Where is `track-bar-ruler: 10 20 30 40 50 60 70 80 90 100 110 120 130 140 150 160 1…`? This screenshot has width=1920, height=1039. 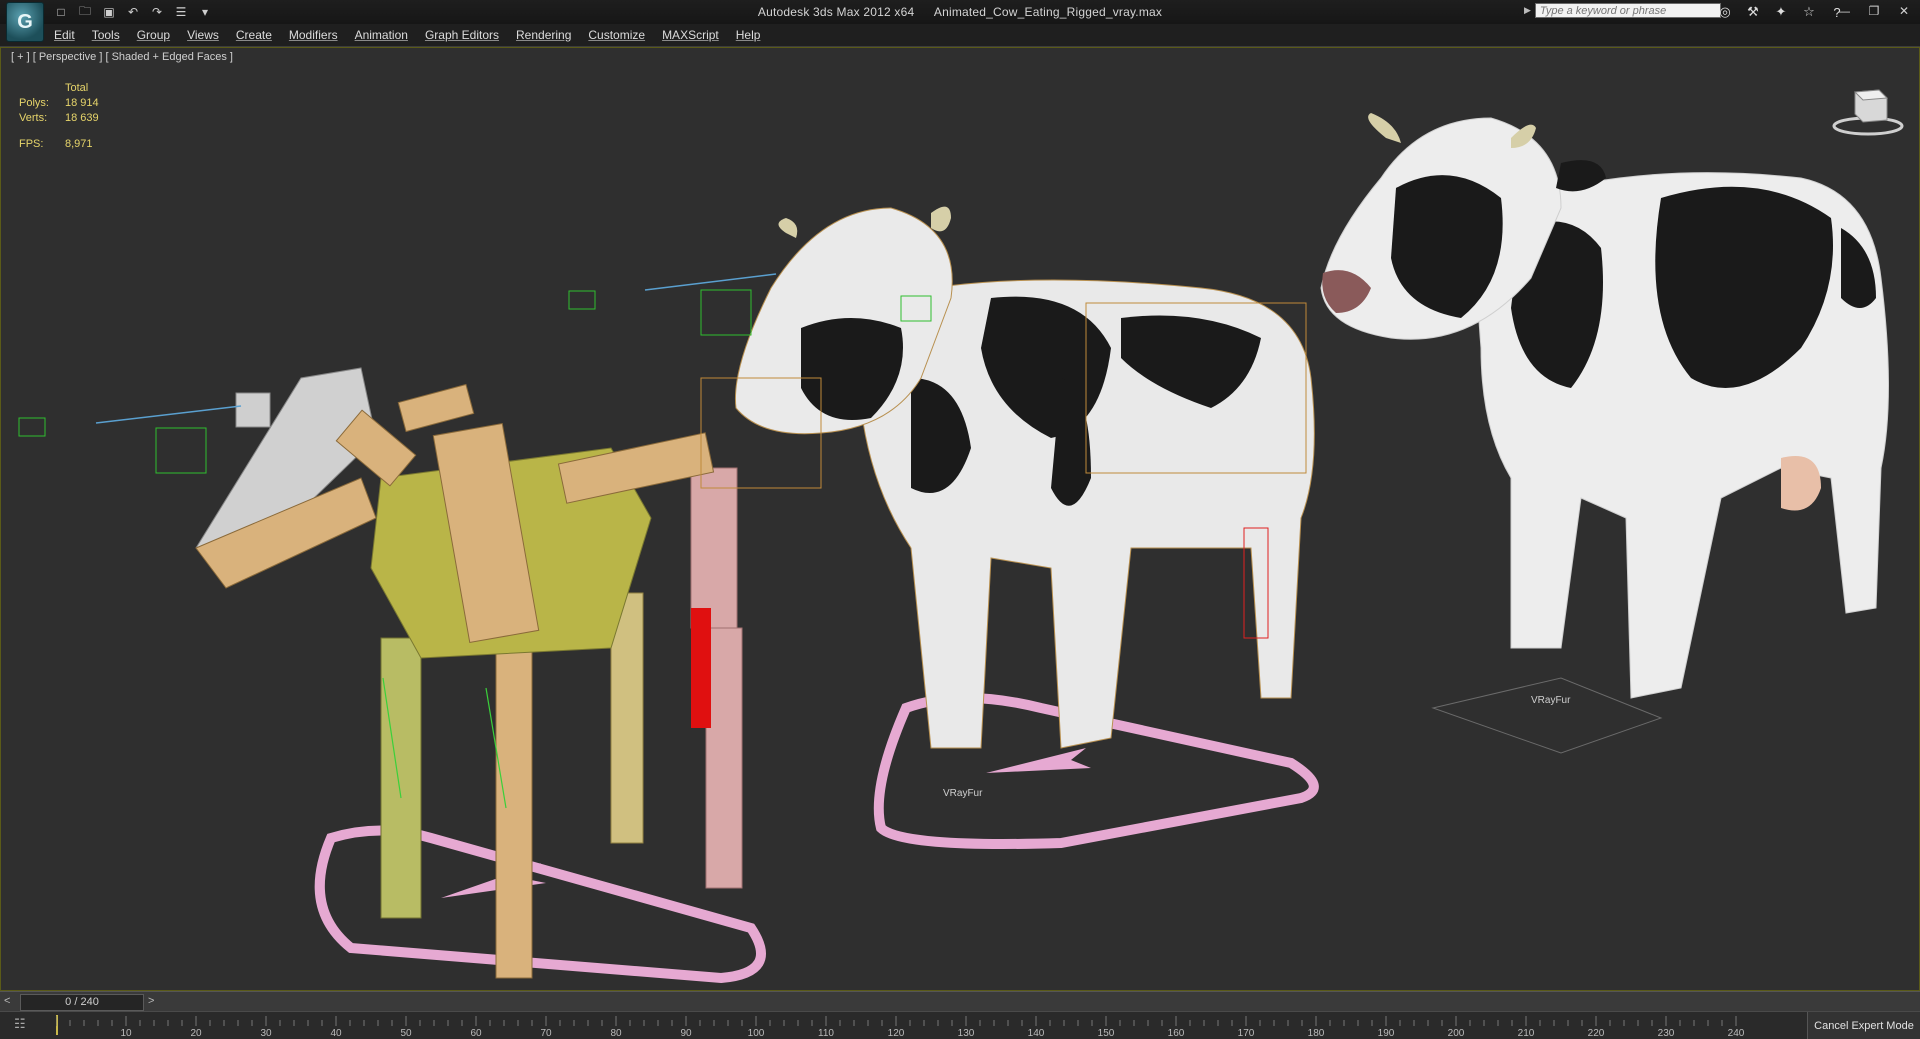 track-bar-ruler: 10 20 30 40 50 60 70 80 90 100 110 120 130 140 150 160 1… is located at coordinates (906, 1025).